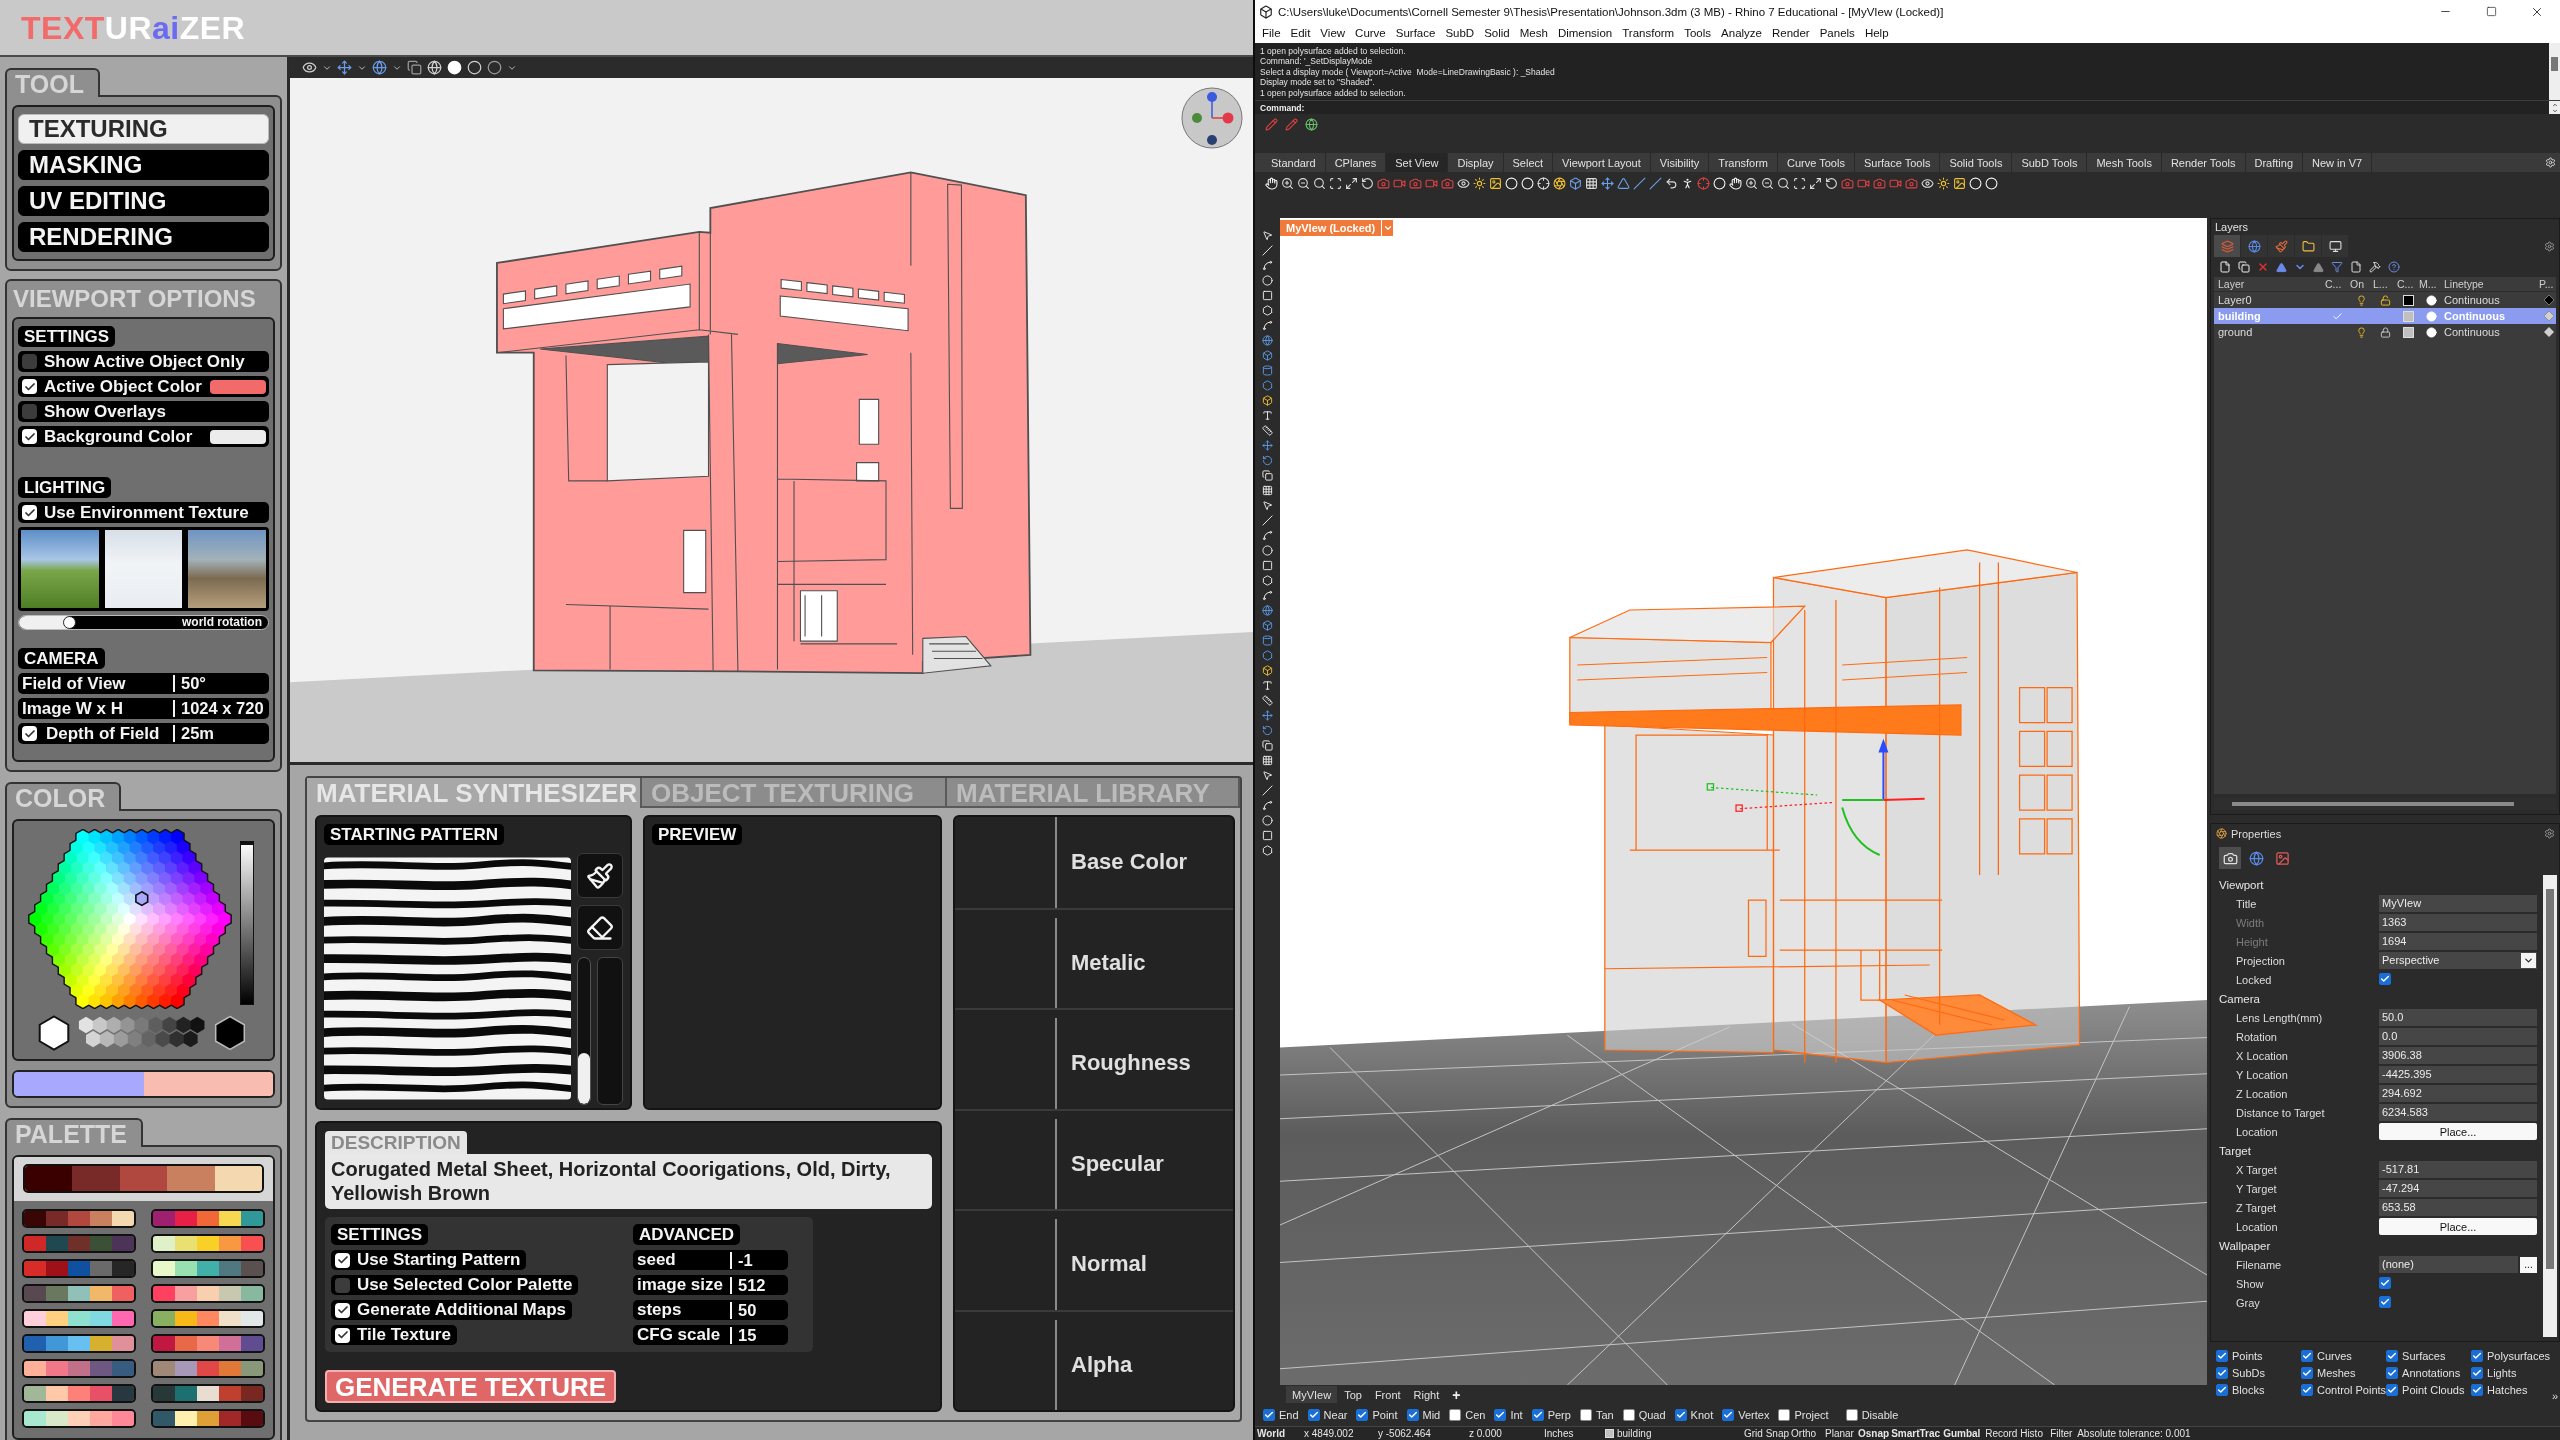 The image size is (2560, 1440). What do you see at coordinates (1698, 33) in the screenshot?
I see `menu-item: Tools` at bounding box center [1698, 33].